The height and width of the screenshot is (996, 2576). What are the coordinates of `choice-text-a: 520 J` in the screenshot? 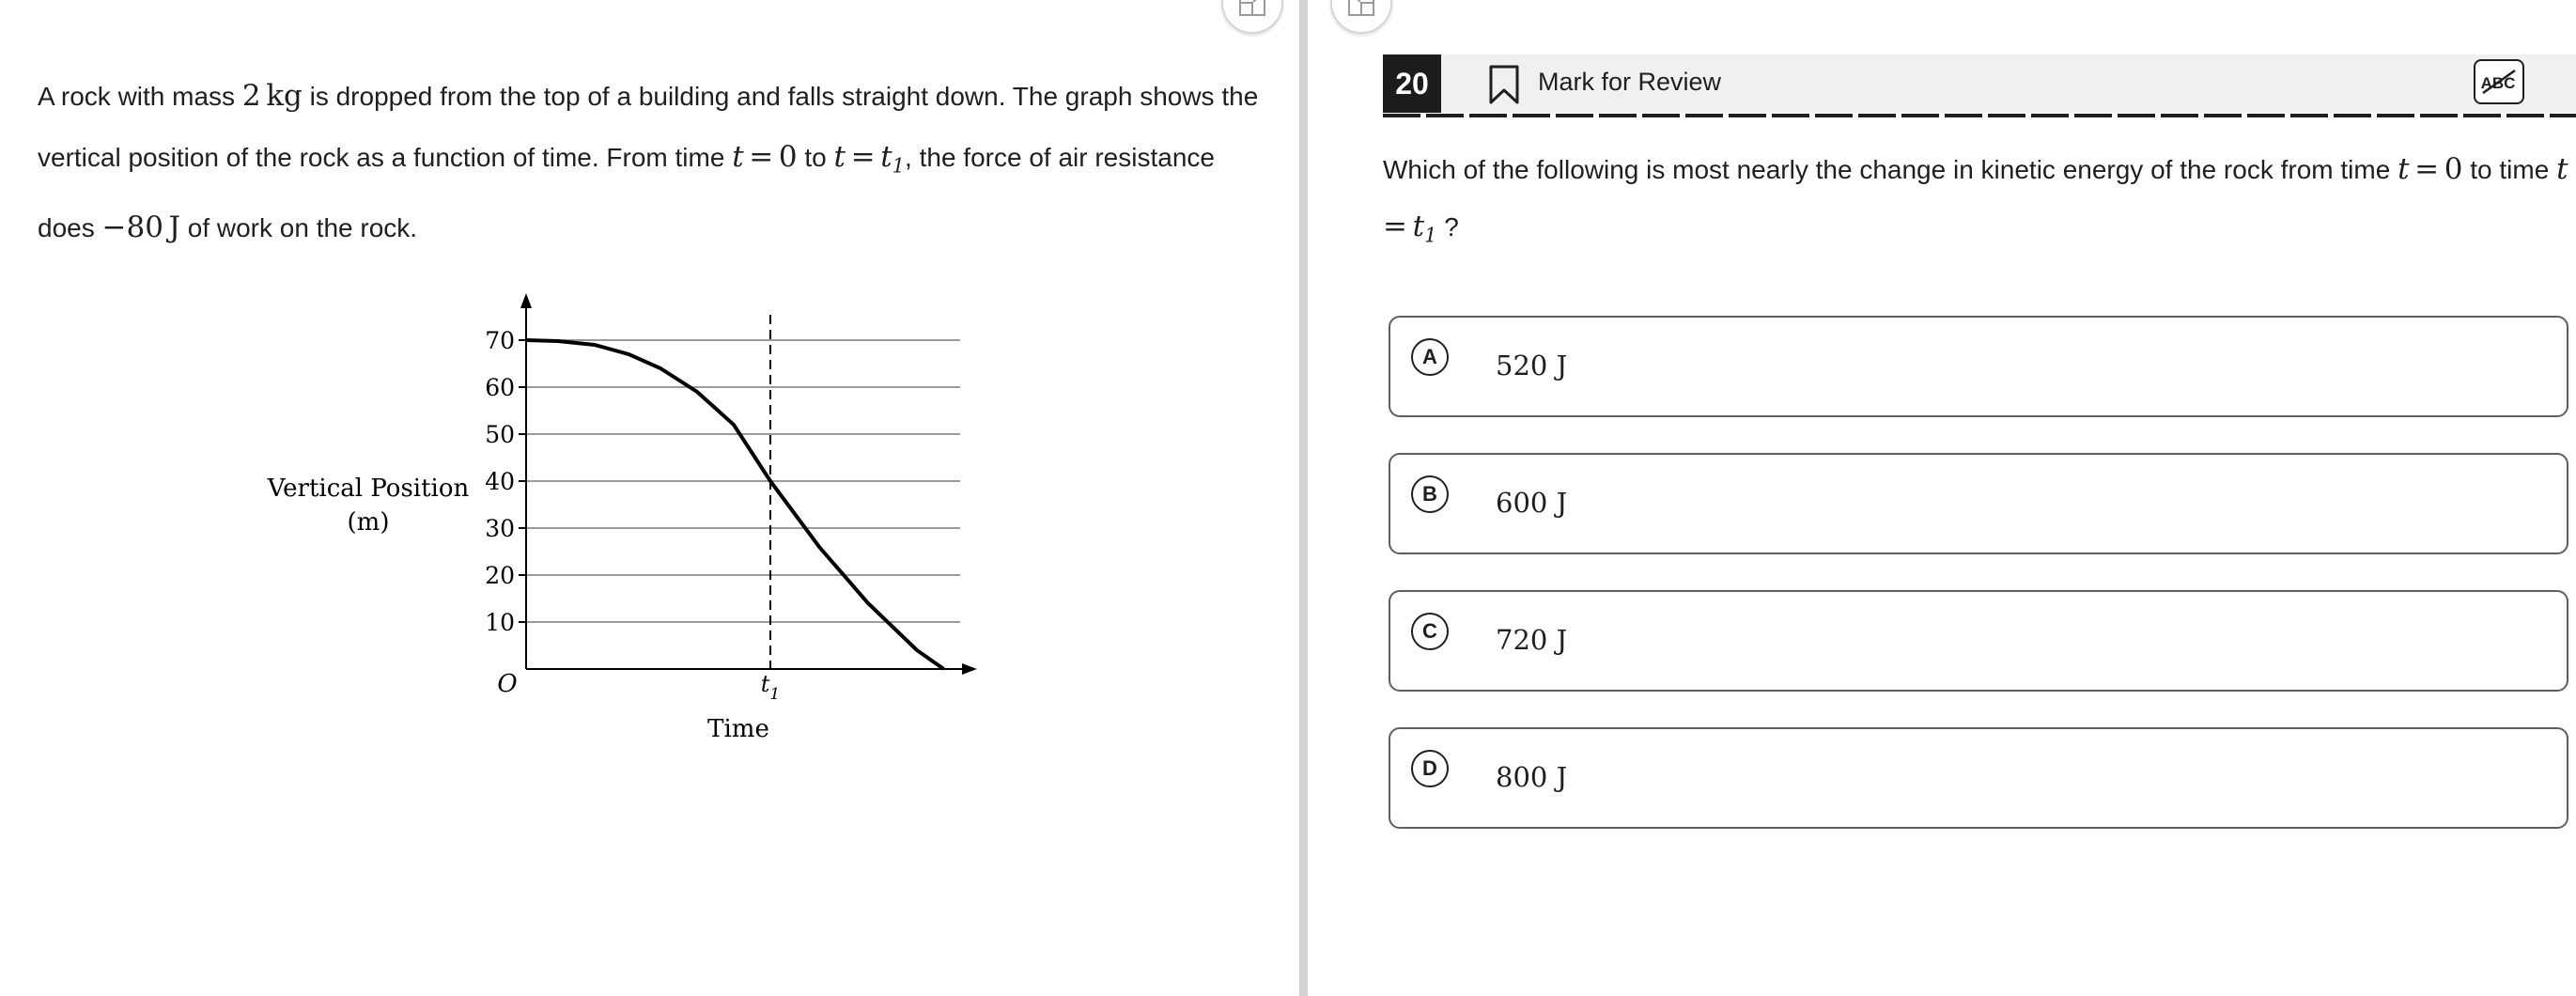 It's located at (1532, 365).